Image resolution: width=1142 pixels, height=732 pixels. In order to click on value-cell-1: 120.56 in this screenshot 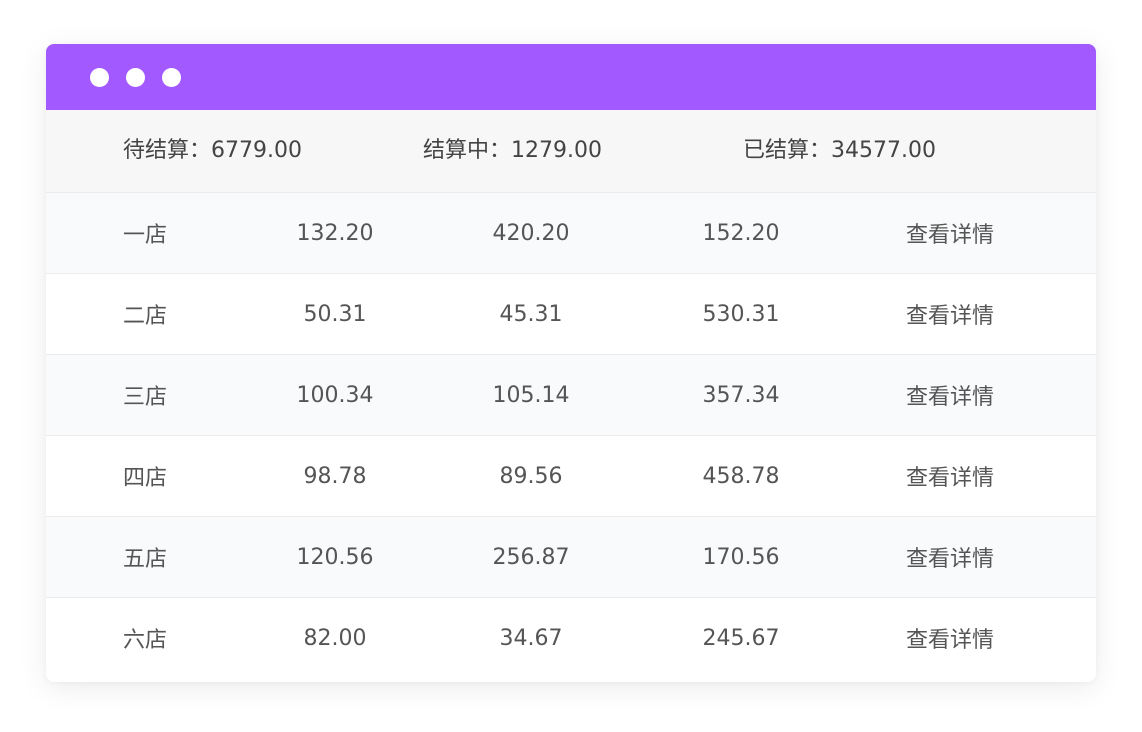, I will do `click(335, 557)`.